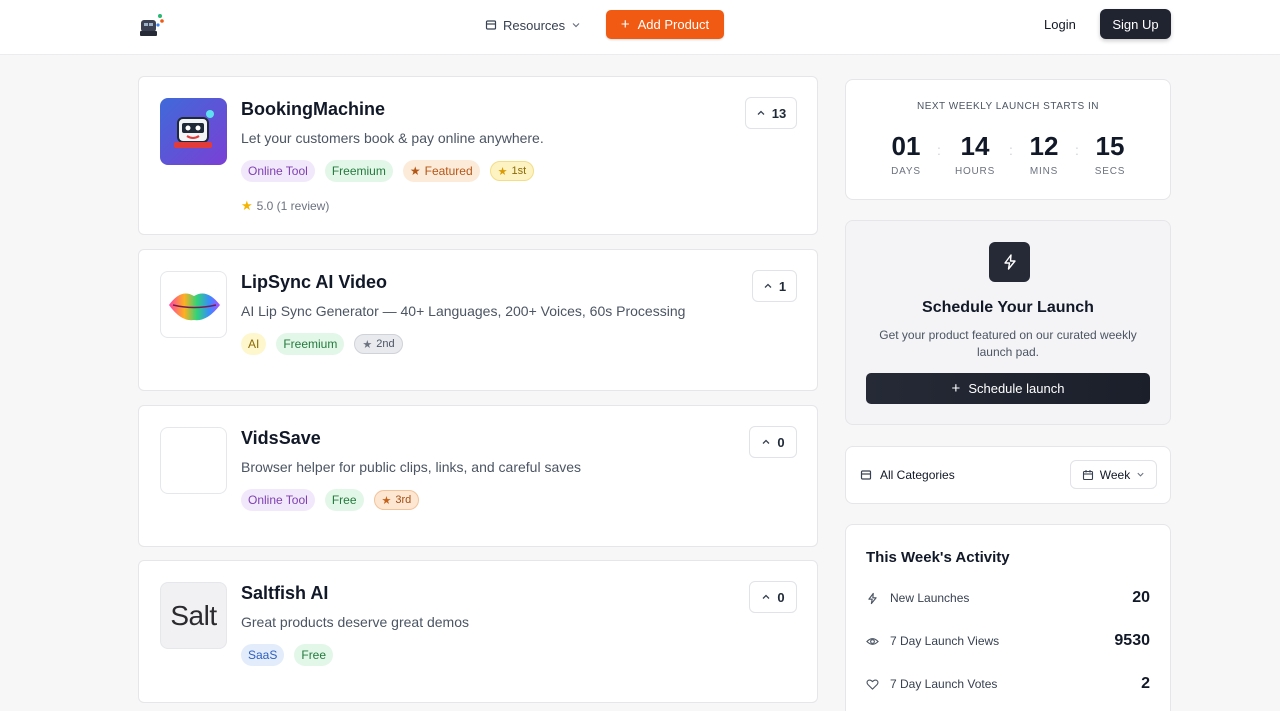 Image resolution: width=1280 pixels, height=711 pixels. What do you see at coordinates (1008, 307) in the screenshot?
I see `schedule-title: Schedule Your Launch` at bounding box center [1008, 307].